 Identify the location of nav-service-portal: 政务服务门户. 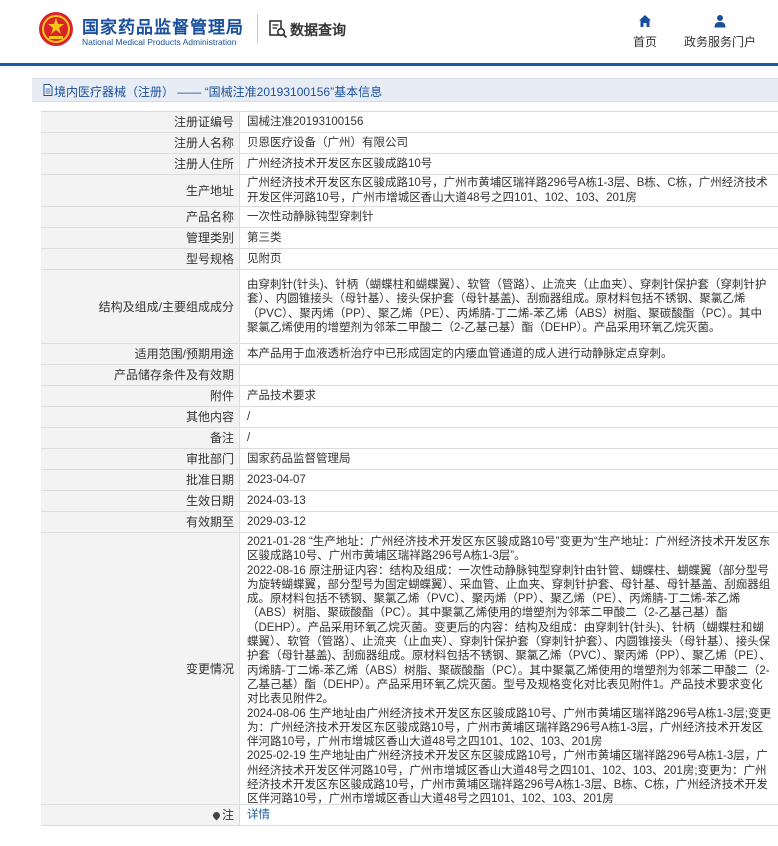
(720, 32).